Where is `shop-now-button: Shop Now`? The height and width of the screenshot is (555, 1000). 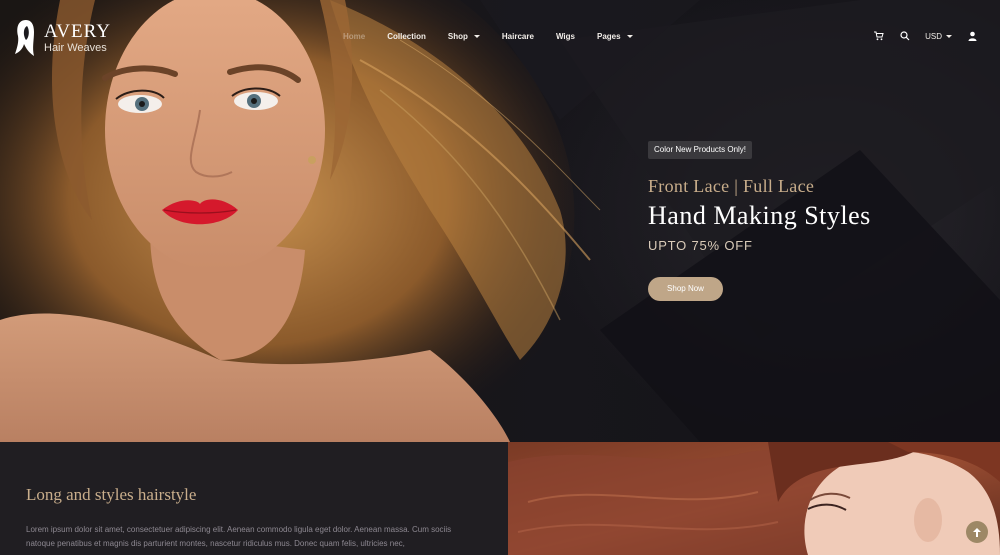 shop-now-button: Shop Now is located at coordinates (685, 289).